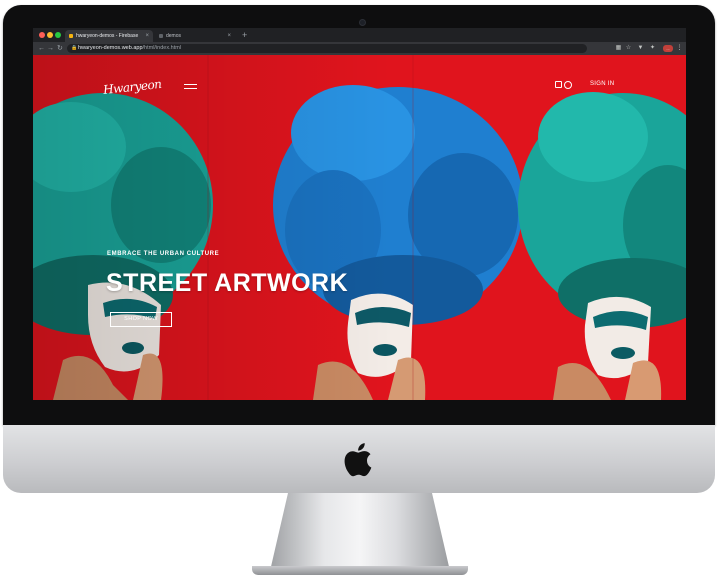 The image size is (719, 584). Describe the element at coordinates (227, 283) in the screenshot. I see `hero-title: STREET ARTWORK` at that location.